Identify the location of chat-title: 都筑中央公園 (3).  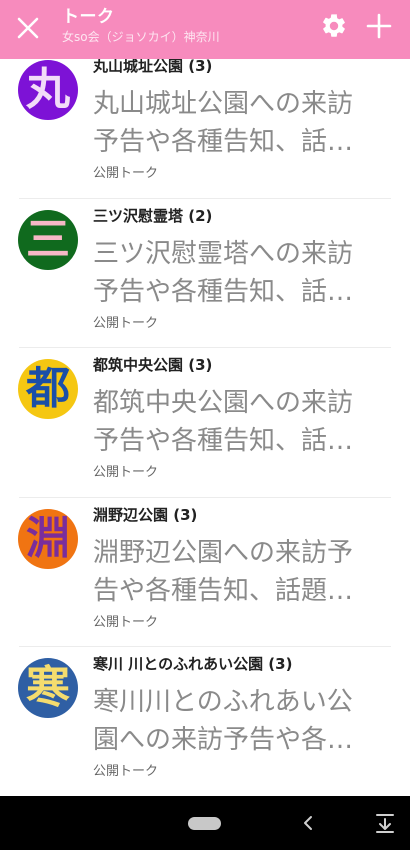
(153, 365).